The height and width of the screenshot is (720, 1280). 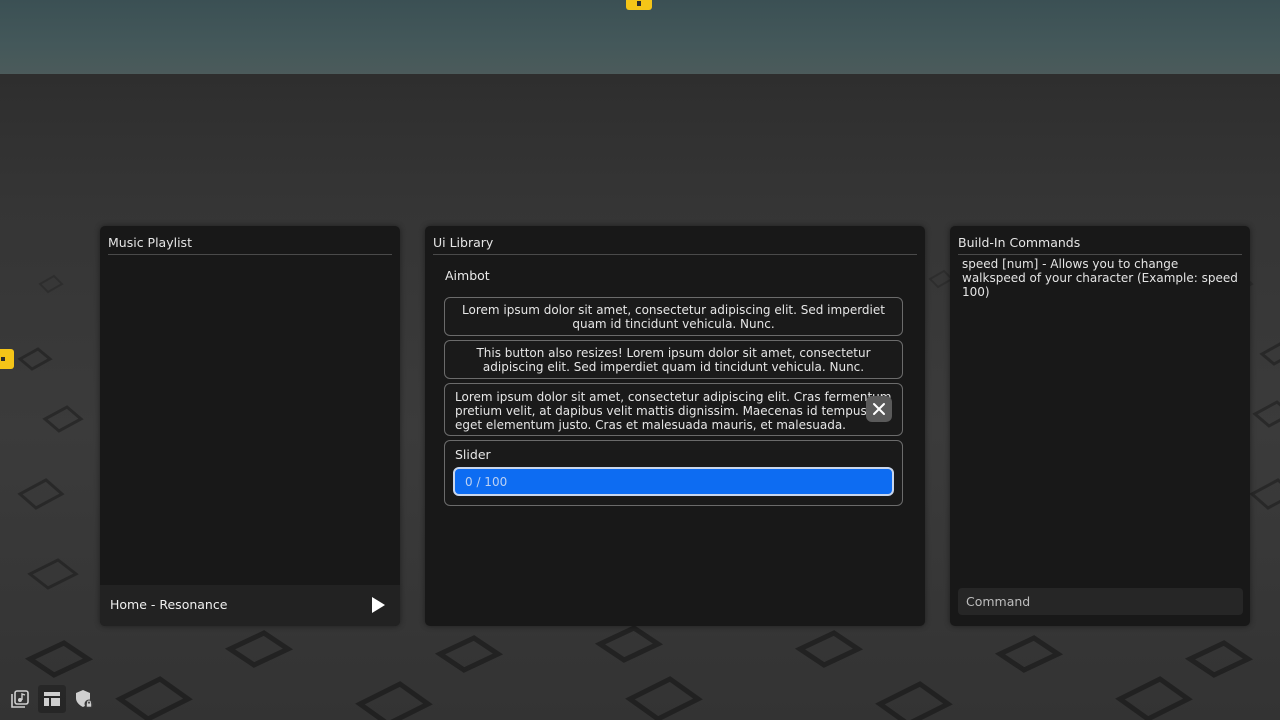 I want to click on slider-label: Slider, so click(x=473, y=454).